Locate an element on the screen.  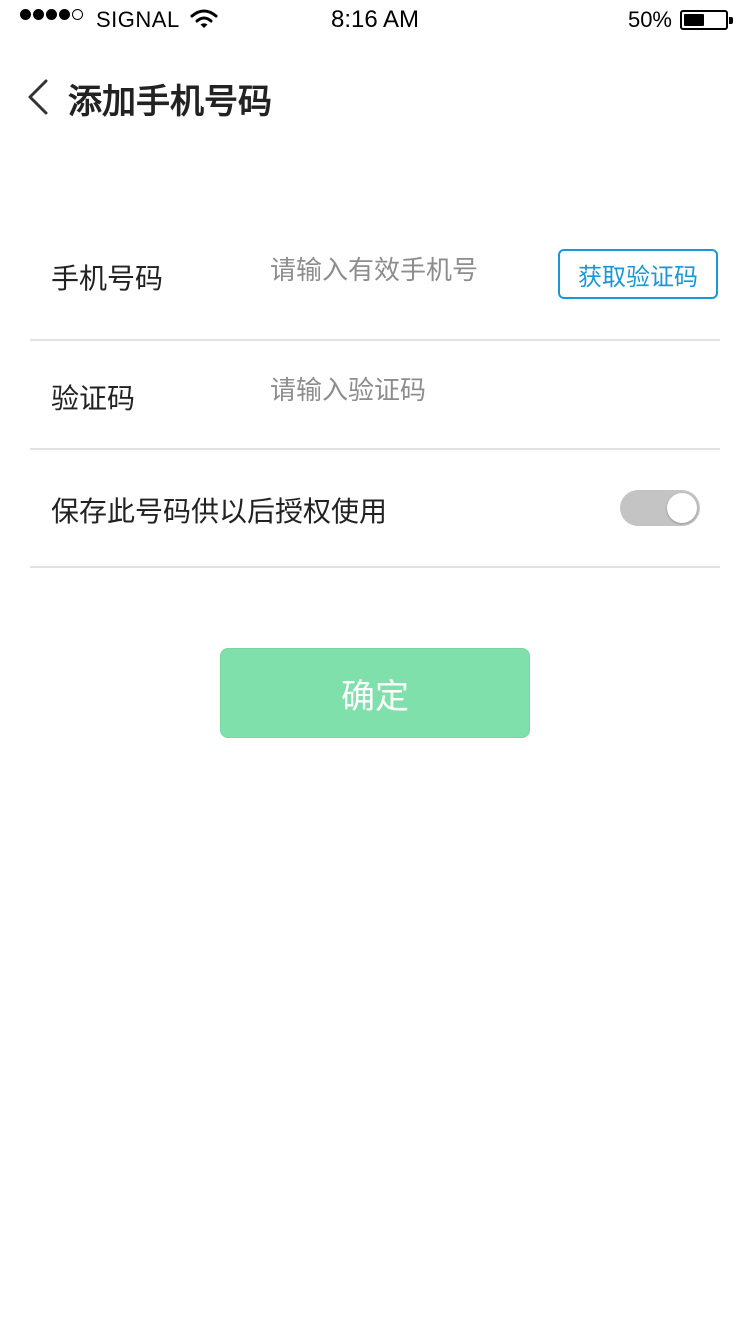
save-row: 保存此号码供以后授权使用 is located at coordinates (375, 509).